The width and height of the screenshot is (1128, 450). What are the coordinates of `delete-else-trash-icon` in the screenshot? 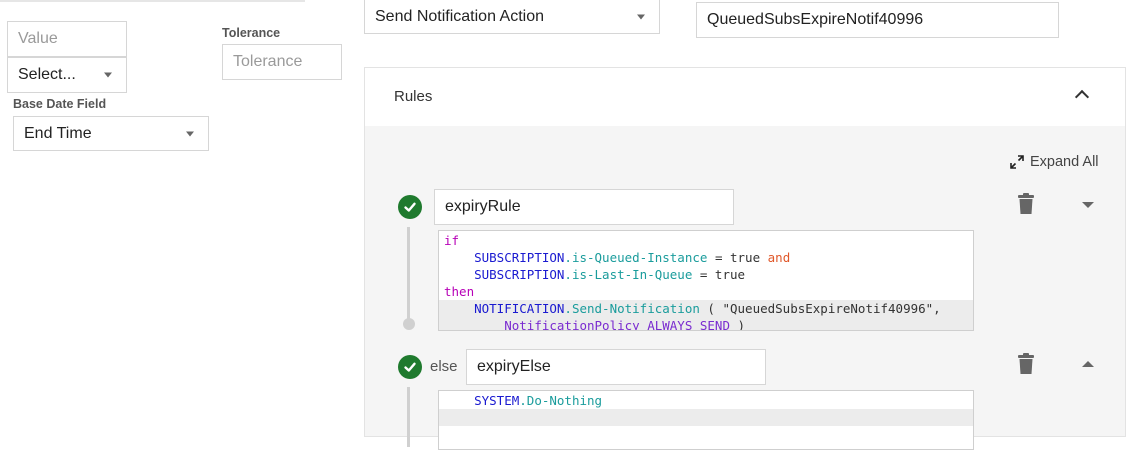 It's located at (1026, 364).